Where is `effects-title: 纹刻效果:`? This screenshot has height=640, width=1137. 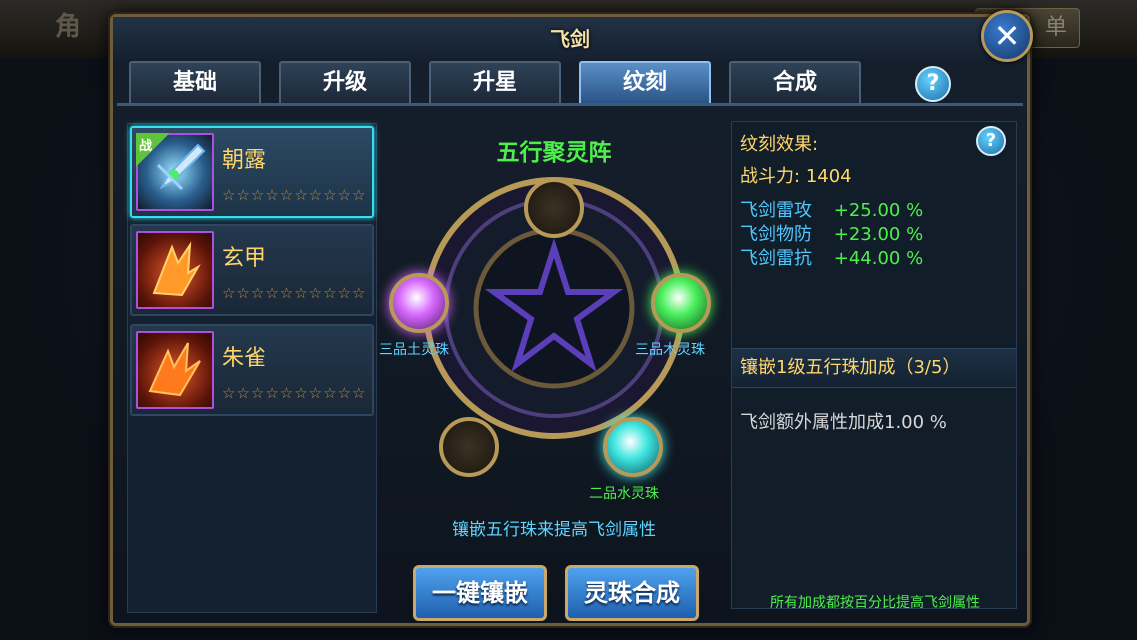
effects-title: 纹刻效果: is located at coordinates (779, 144).